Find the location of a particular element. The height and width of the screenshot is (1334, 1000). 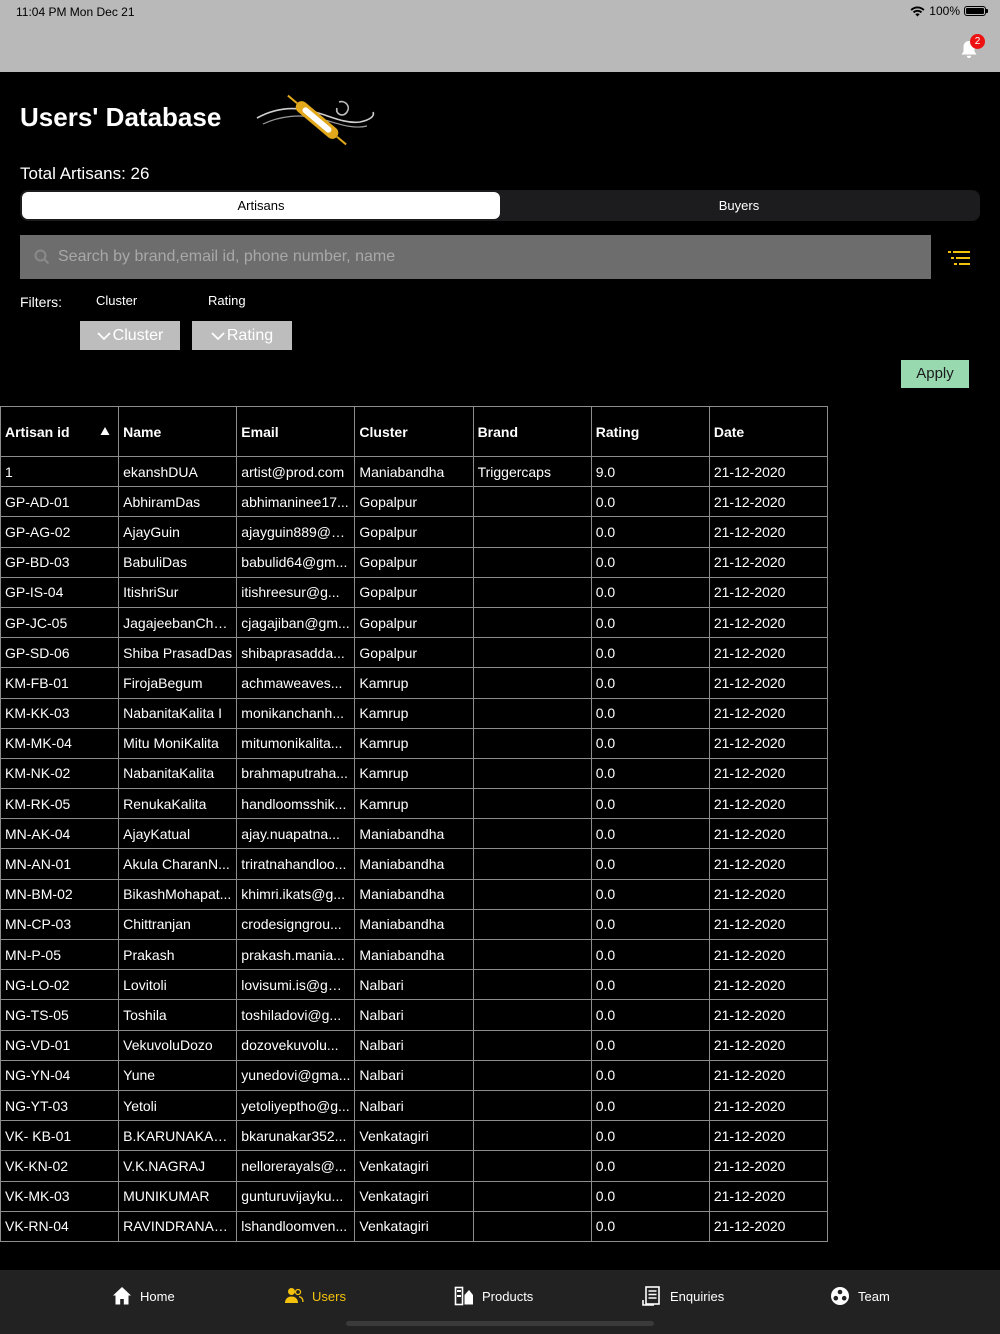

tab-label: Enquiries is located at coordinates (697, 1296).